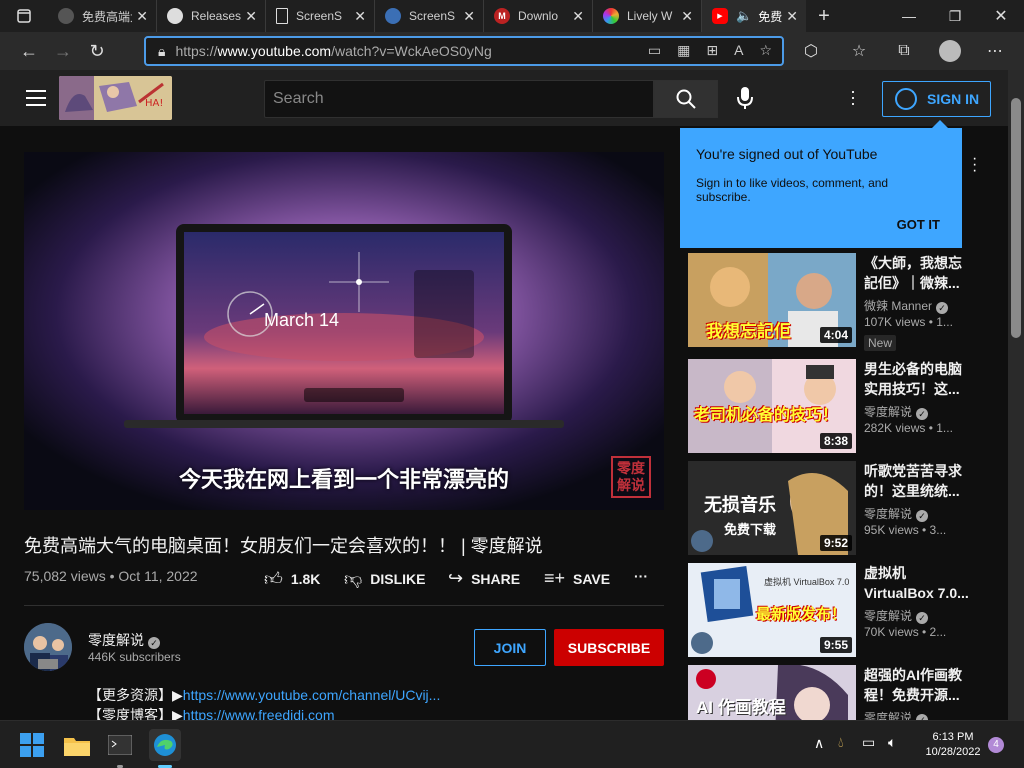  Describe the element at coordinates (738, 50) in the screenshot. I see `read-aloud-icon: A` at that location.